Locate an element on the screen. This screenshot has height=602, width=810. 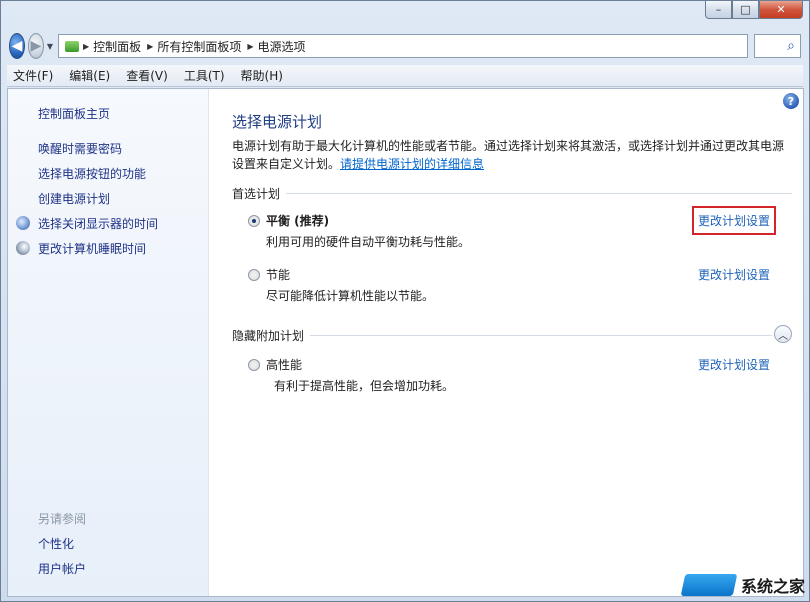
sidebar-item-home: 控制面板主页 is located at coordinates (74, 113).